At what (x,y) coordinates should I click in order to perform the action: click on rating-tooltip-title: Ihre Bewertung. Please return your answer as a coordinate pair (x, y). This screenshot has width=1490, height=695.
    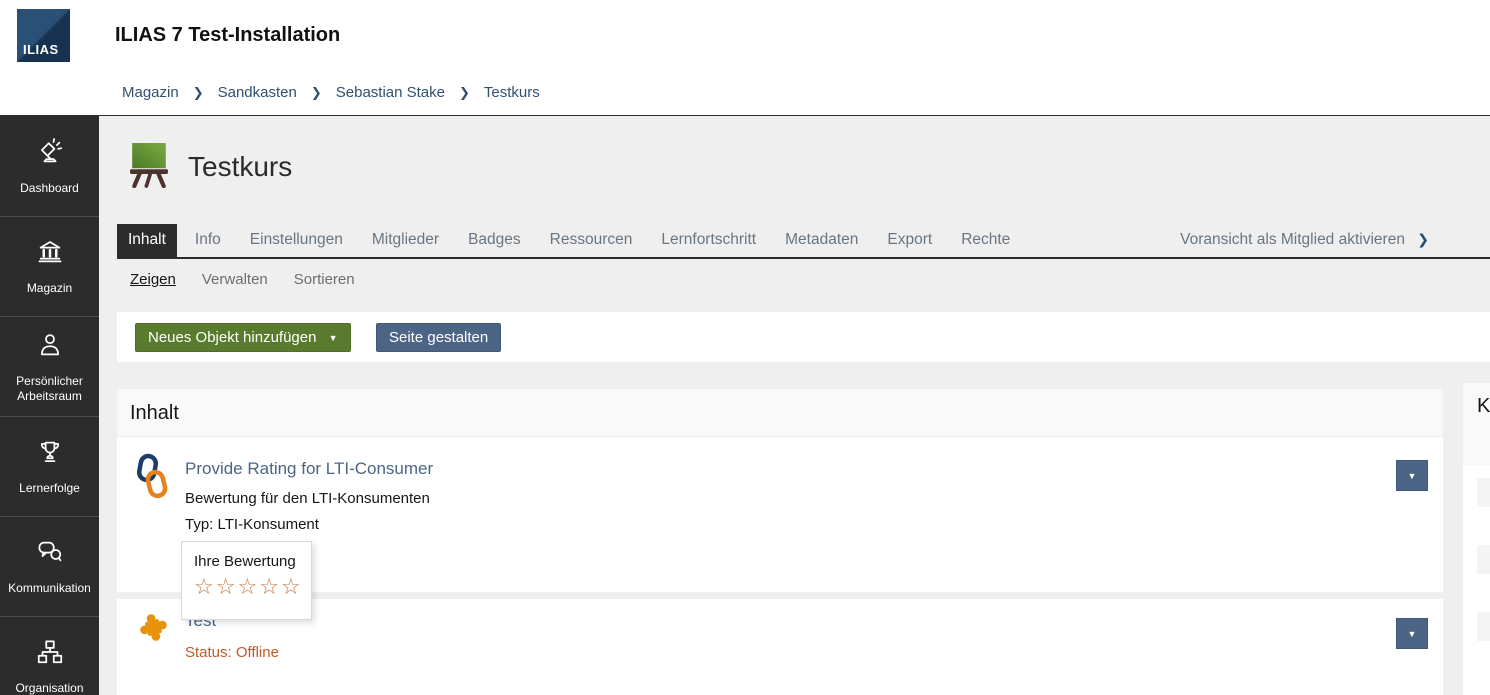
    Looking at the image, I should click on (245, 561).